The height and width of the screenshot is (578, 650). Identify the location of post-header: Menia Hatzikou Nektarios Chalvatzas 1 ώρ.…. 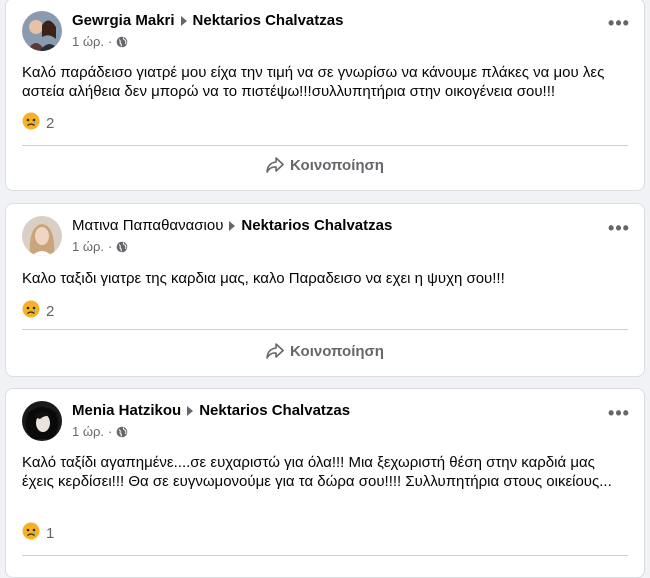
(325, 421).